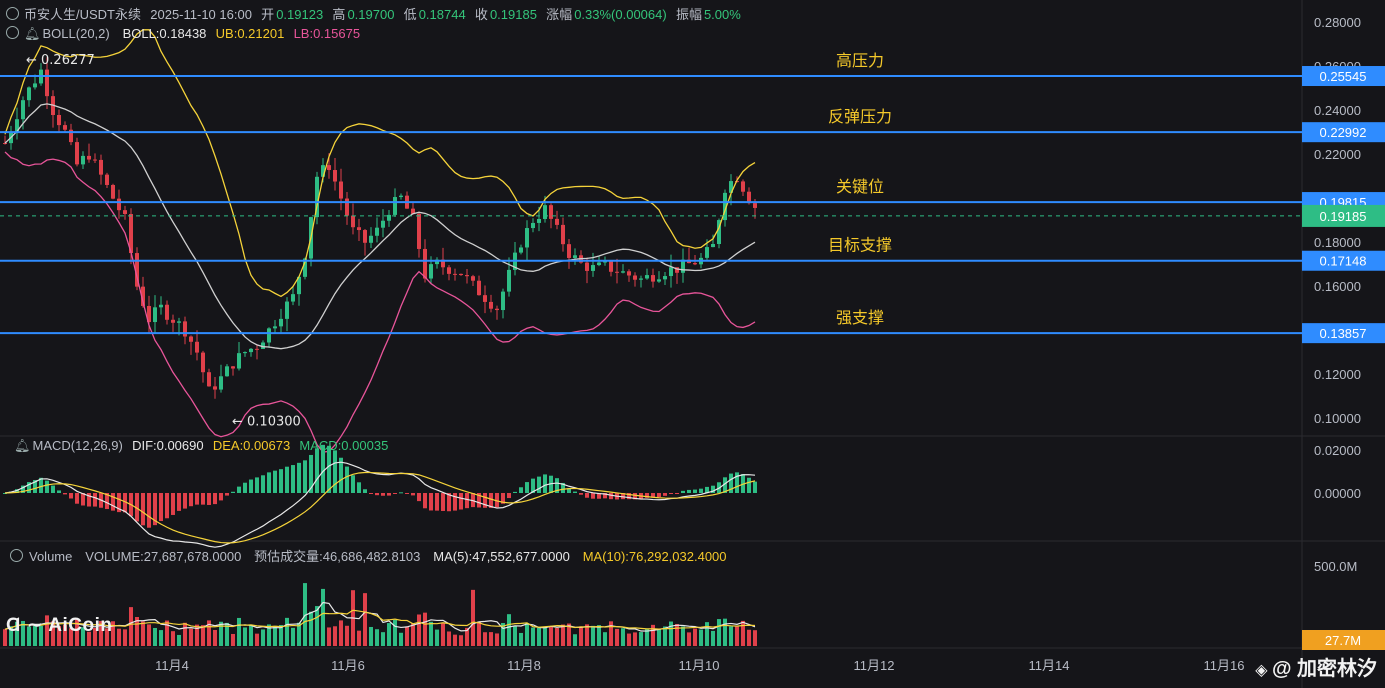  Describe the element at coordinates (860, 317) in the screenshot. I see `level-label: 强支撑` at that location.